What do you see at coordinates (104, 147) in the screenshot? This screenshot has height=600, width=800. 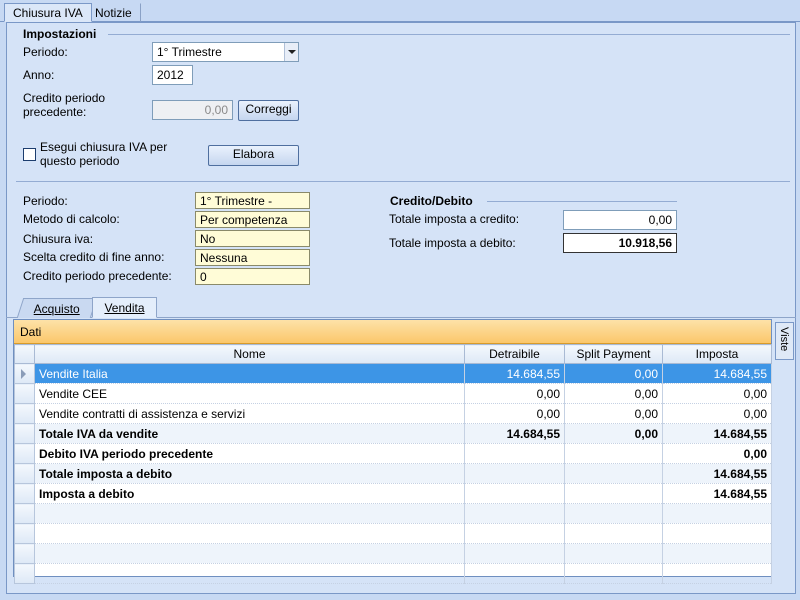 I see `esegui-label-line1: Esegui chiusura IVA per` at bounding box center [104, 147].